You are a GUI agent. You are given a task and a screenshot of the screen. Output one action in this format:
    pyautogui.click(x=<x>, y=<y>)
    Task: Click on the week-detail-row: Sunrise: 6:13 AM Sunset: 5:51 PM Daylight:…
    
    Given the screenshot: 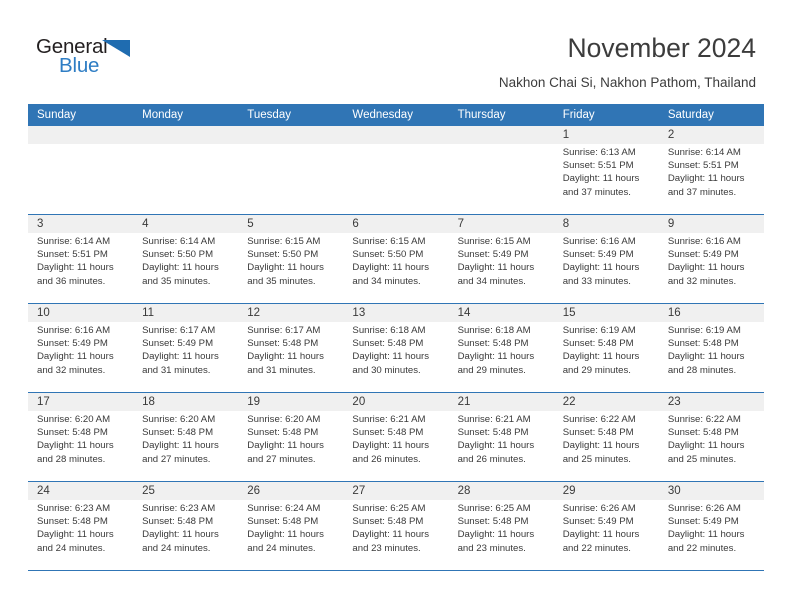 What is the action you would take?
    pyautogui.click(x=396, y=179)
    